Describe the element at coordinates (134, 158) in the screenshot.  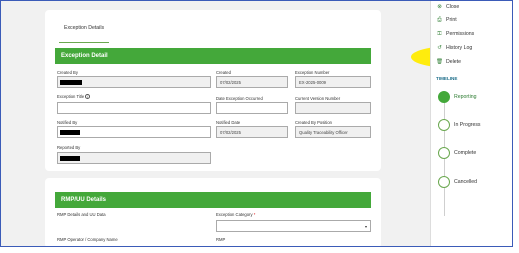
I see `reported-by-field` at that location.